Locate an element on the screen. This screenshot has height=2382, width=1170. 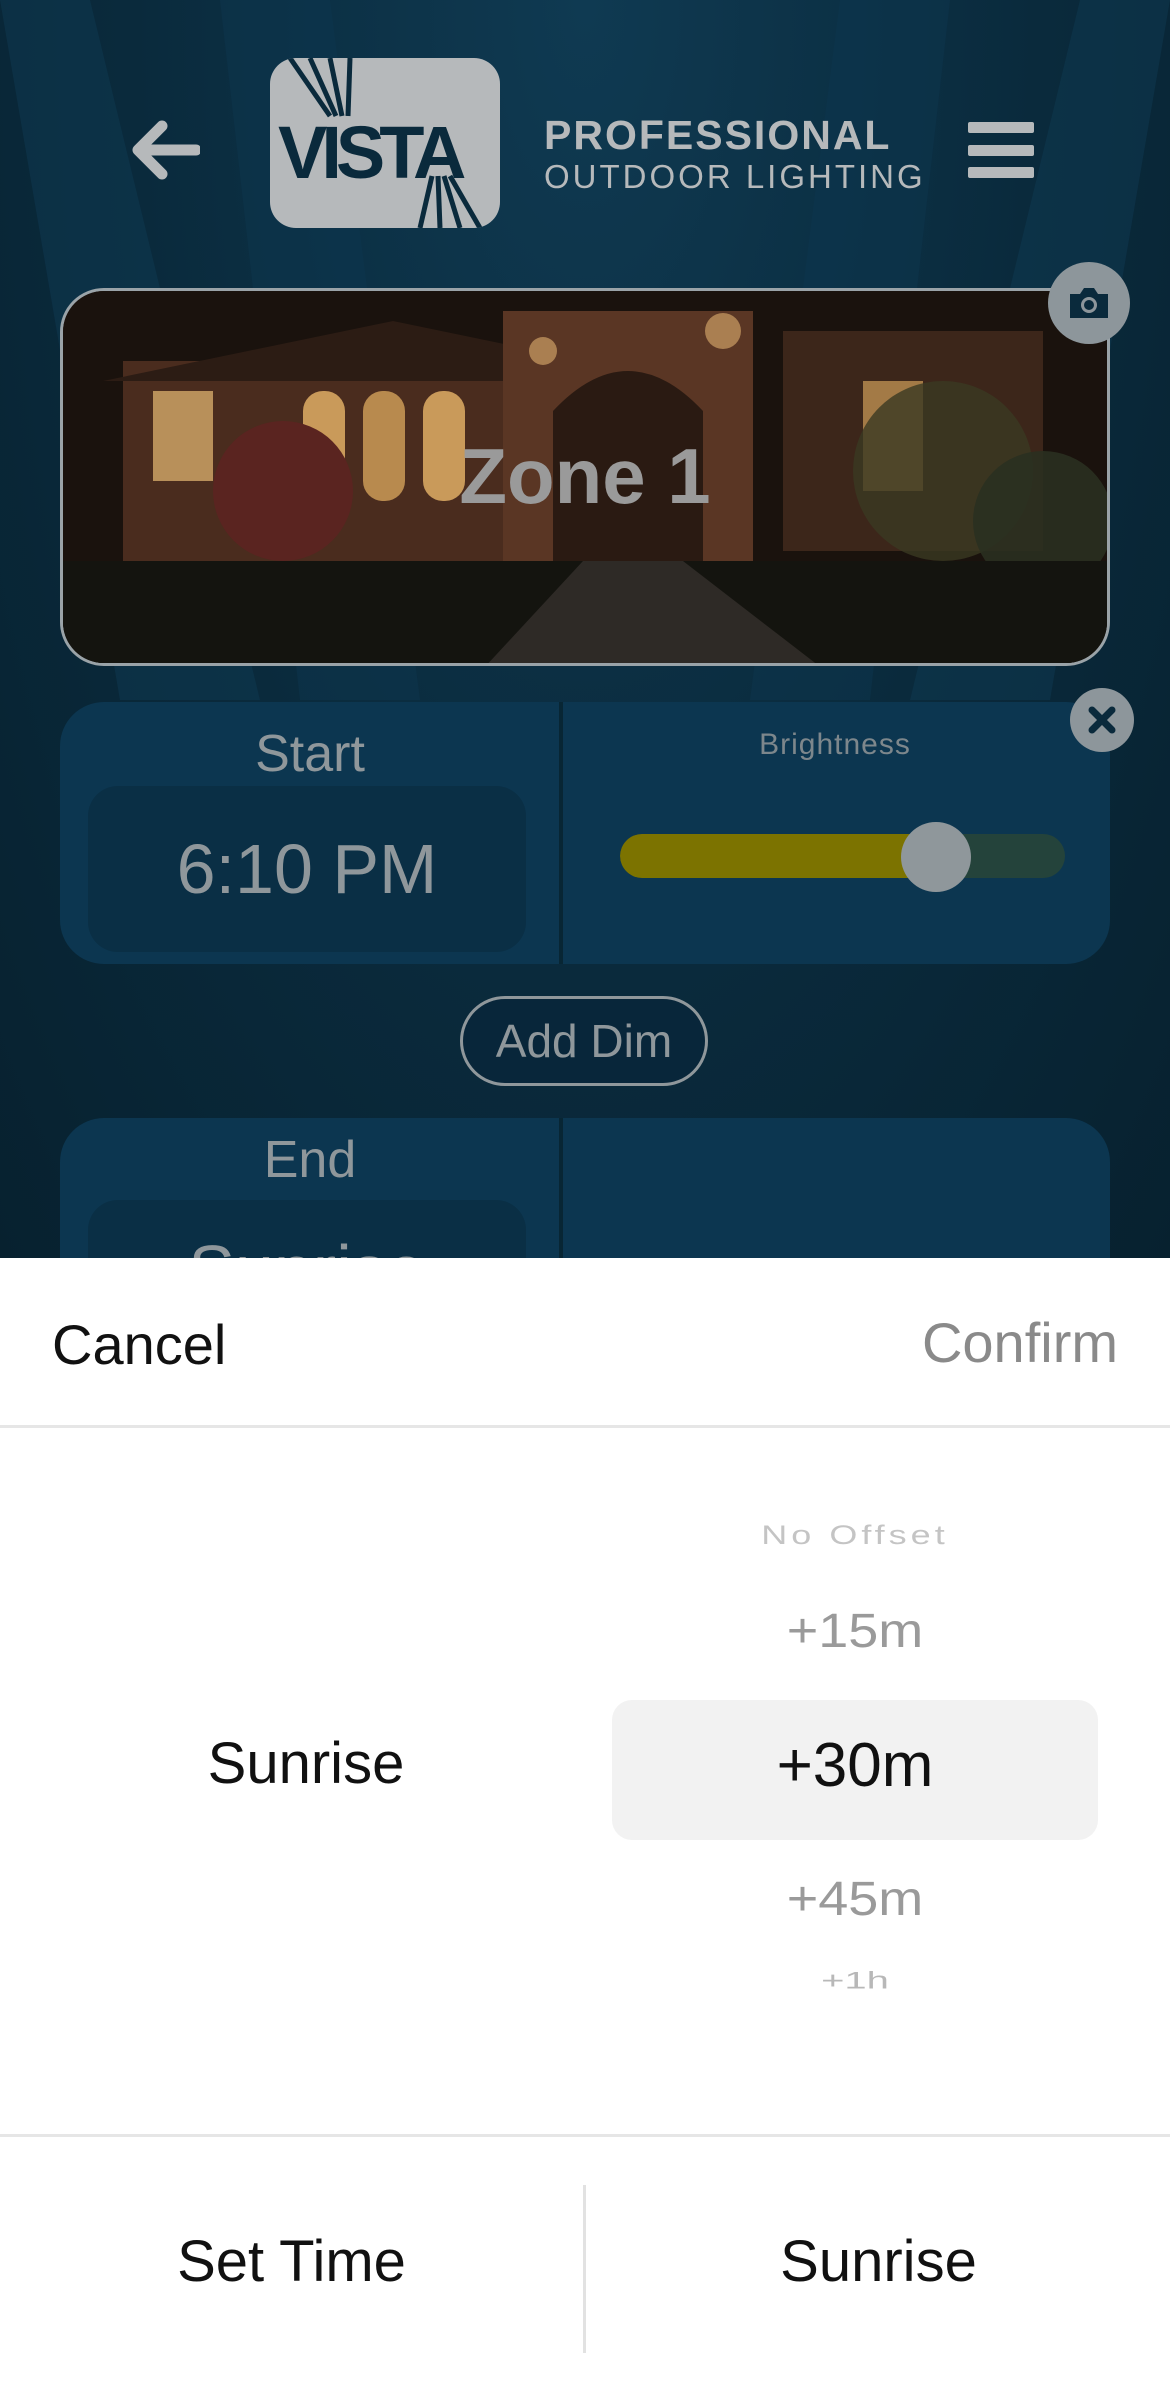
arrow-left-icon is located at coordinates (166, 150).